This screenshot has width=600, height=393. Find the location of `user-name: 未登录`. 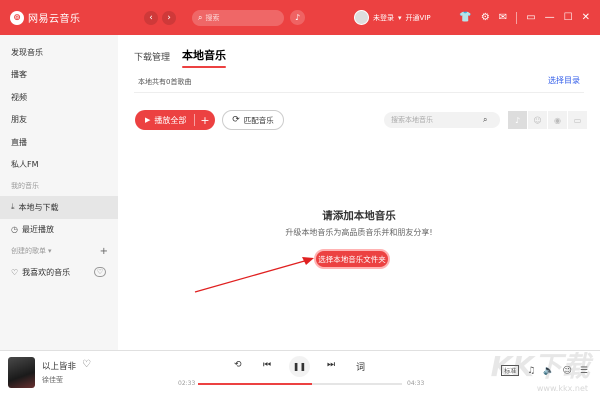

user-name: 未登录 is located at coordinates (383, 18).